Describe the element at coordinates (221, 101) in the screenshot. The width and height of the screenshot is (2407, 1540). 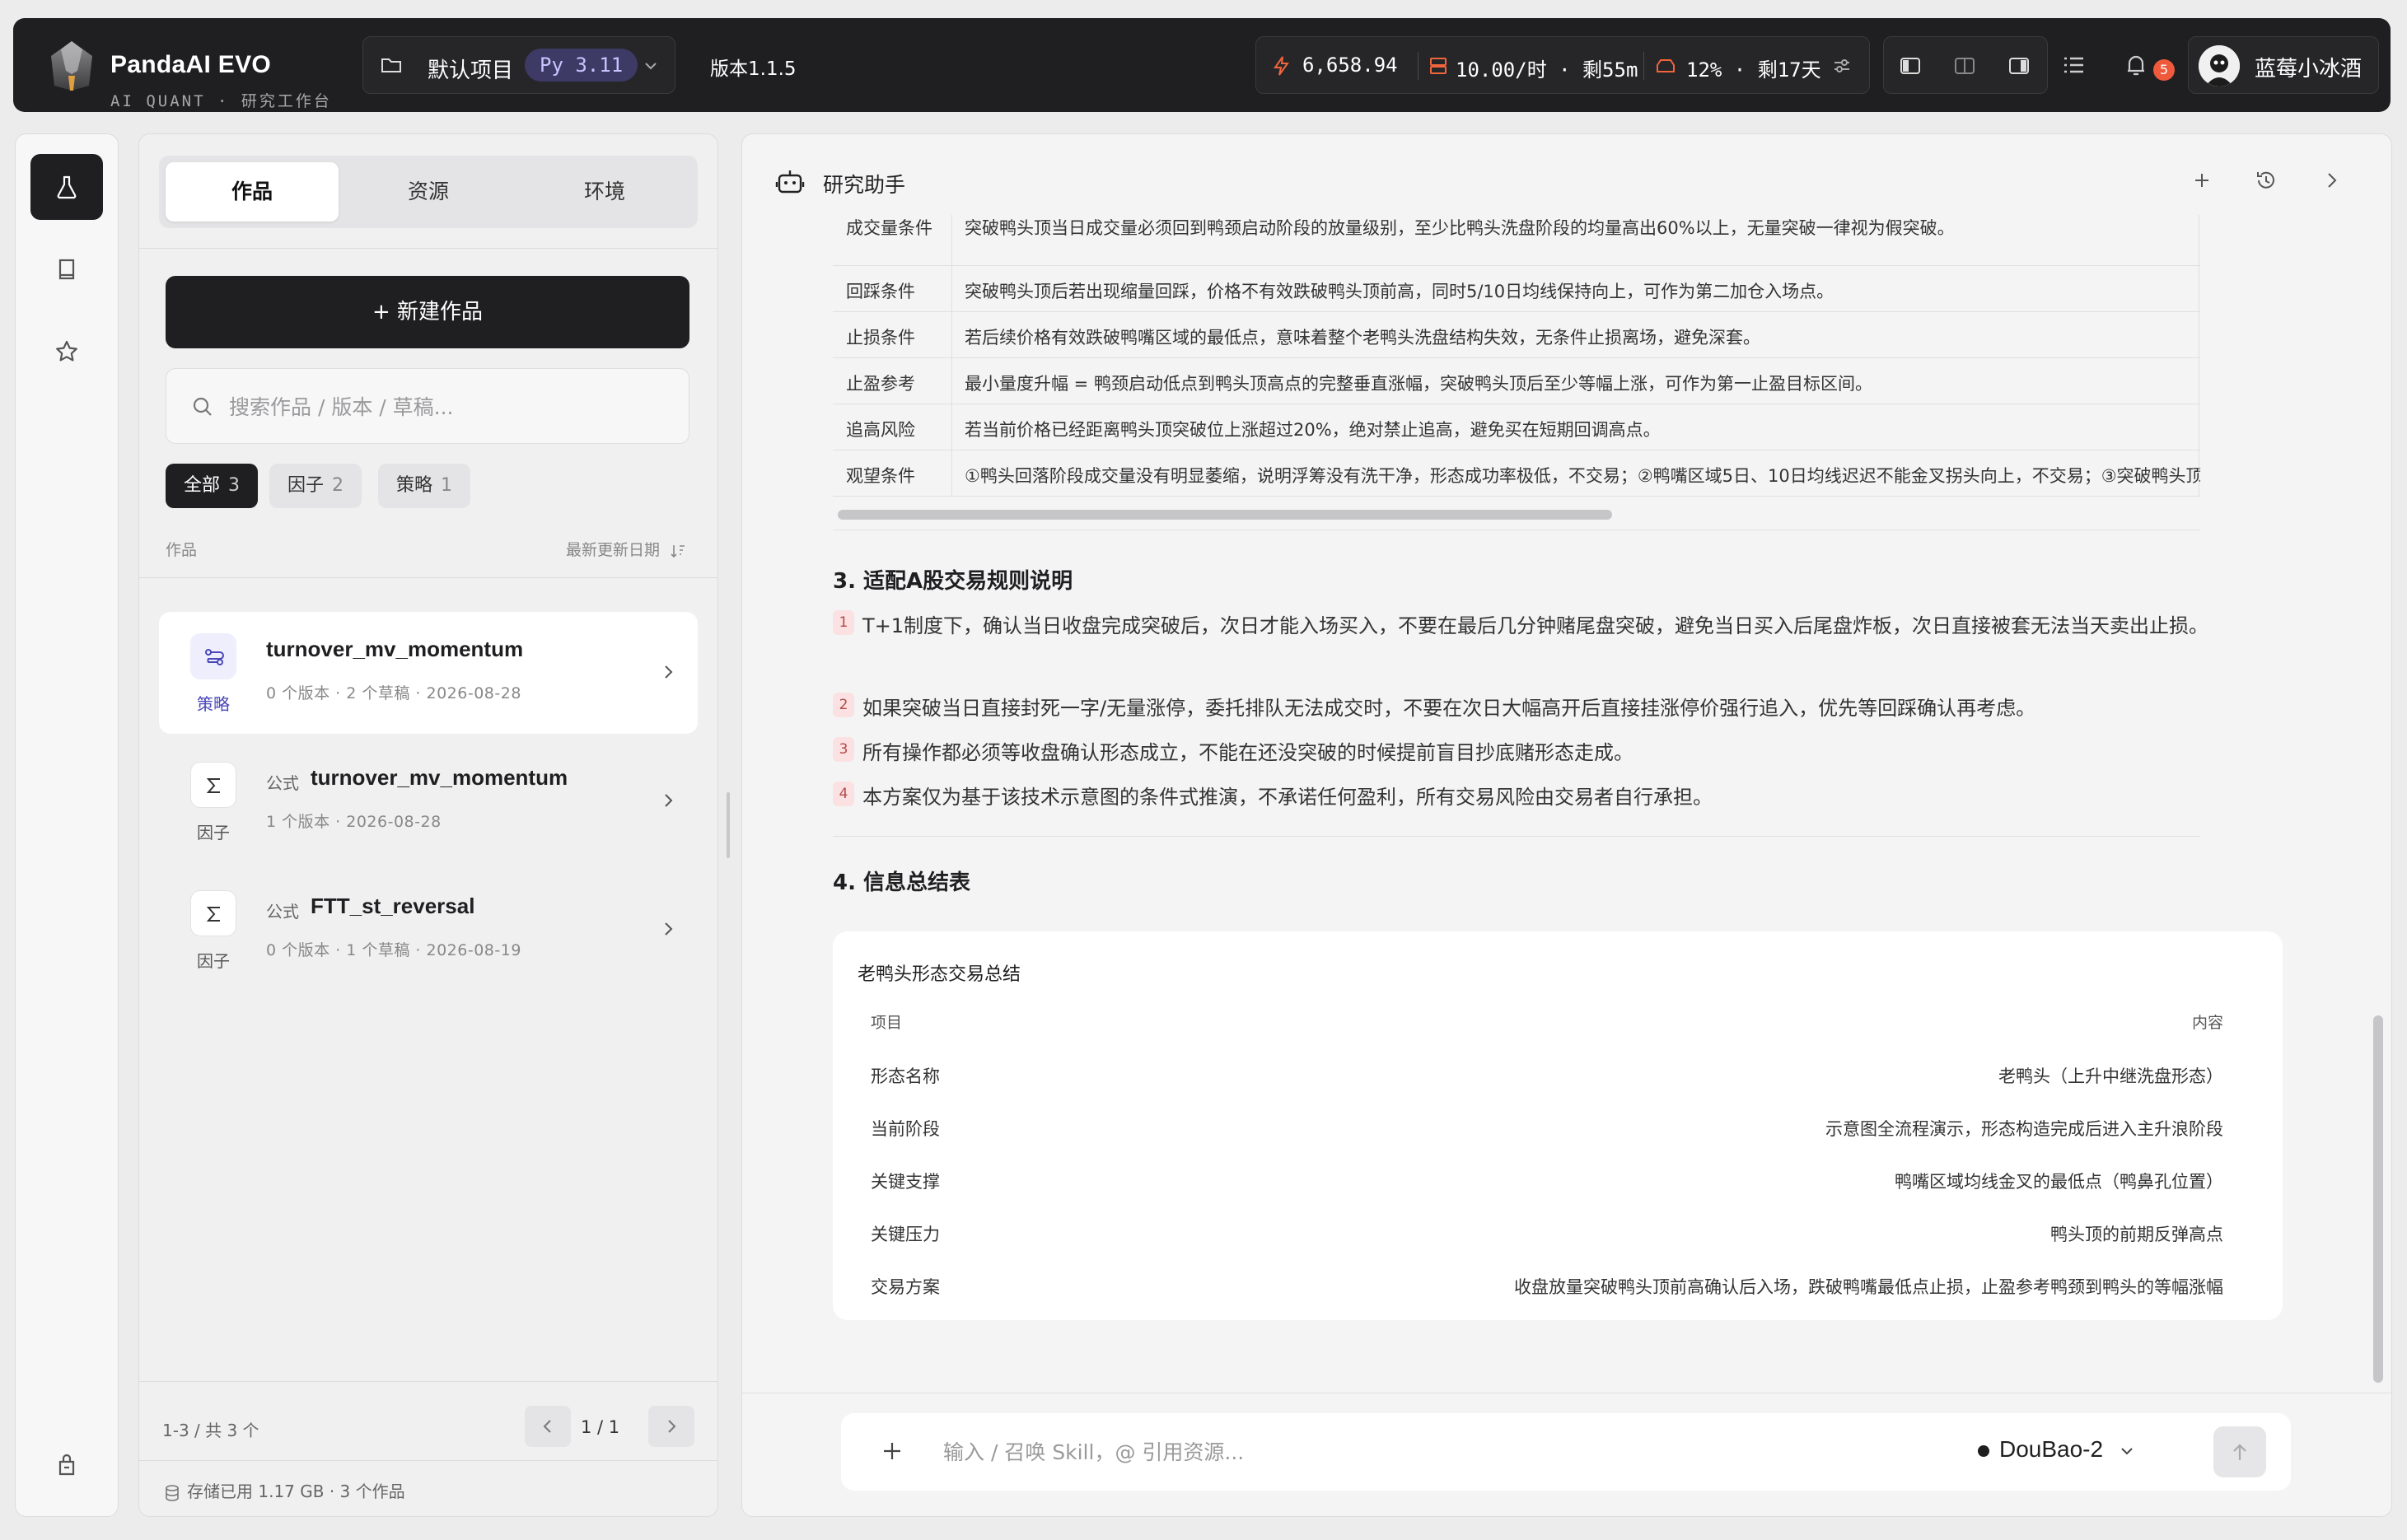
I see `app-subtitle: AI QUANT · 研究工作台` at that location.